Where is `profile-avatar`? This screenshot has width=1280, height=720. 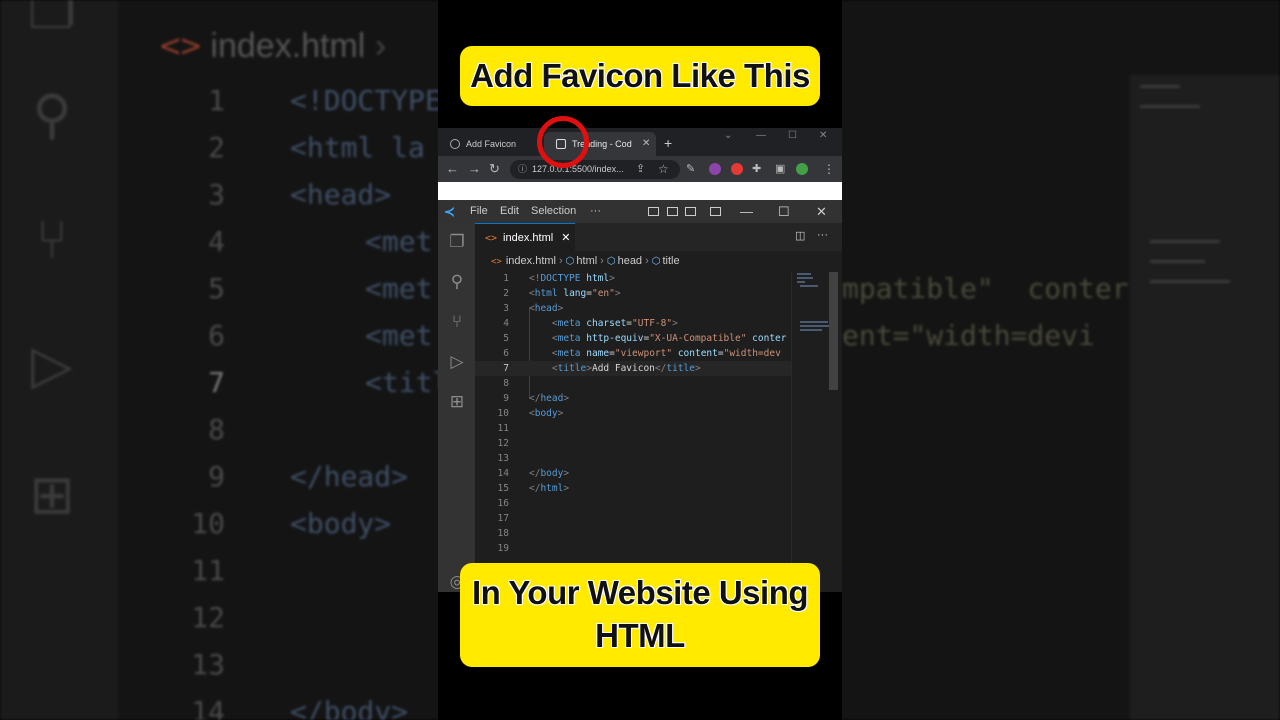
profile-avatar is located at coordinates (802, 169).